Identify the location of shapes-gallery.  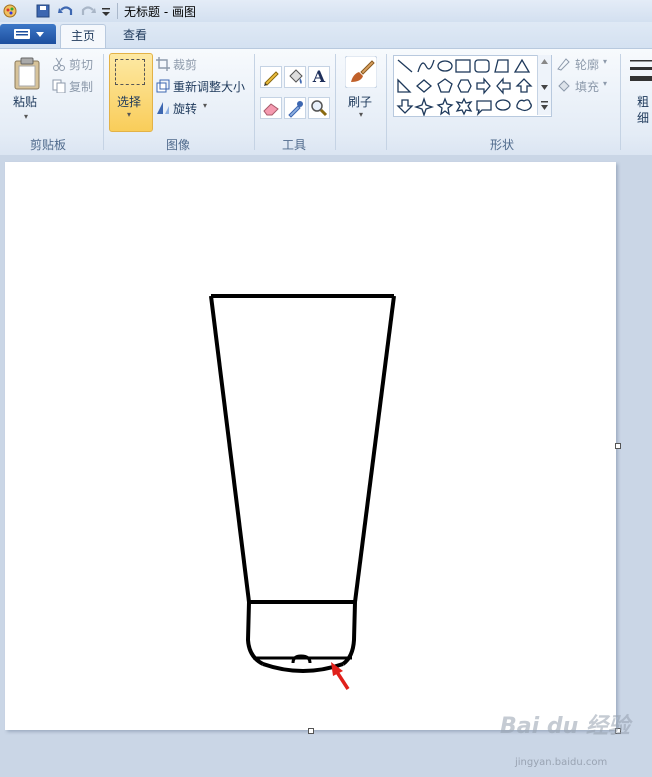
(472, 86).